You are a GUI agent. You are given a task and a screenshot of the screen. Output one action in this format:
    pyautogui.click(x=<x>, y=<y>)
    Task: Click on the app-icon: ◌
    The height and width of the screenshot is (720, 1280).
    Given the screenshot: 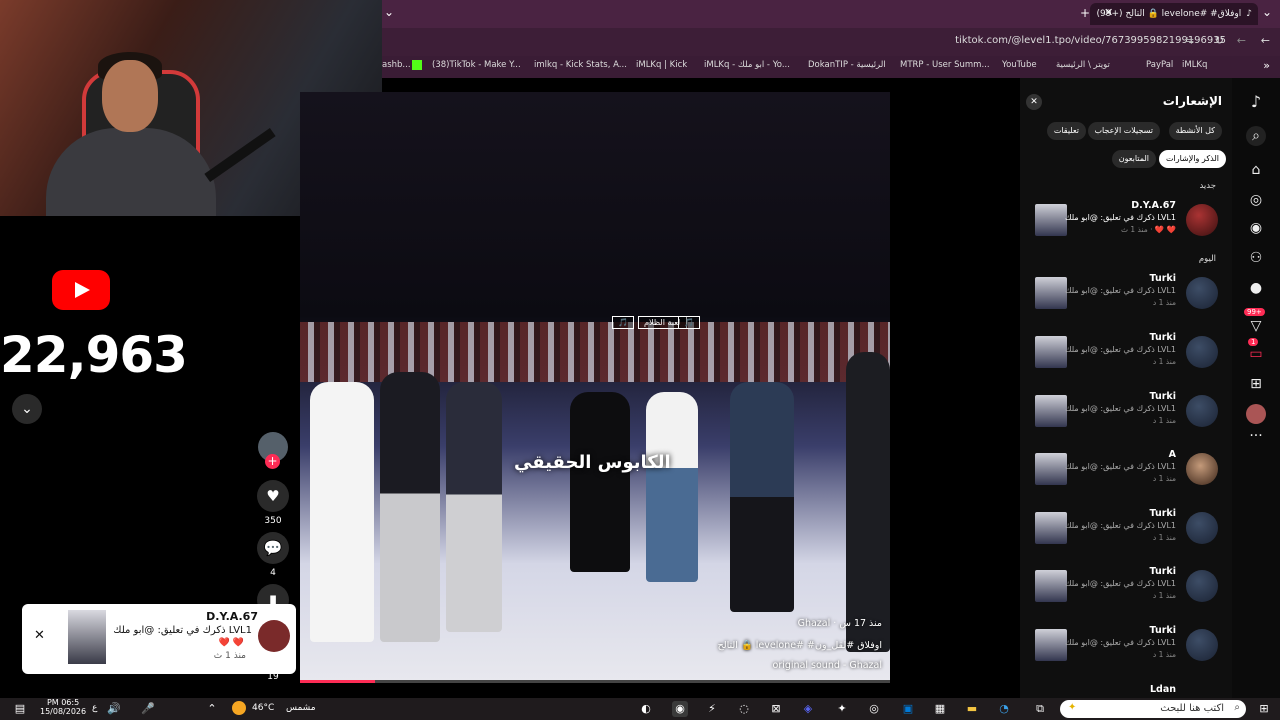 What is the action you would take?
    pyautogui.click(x=744, y=709)
    